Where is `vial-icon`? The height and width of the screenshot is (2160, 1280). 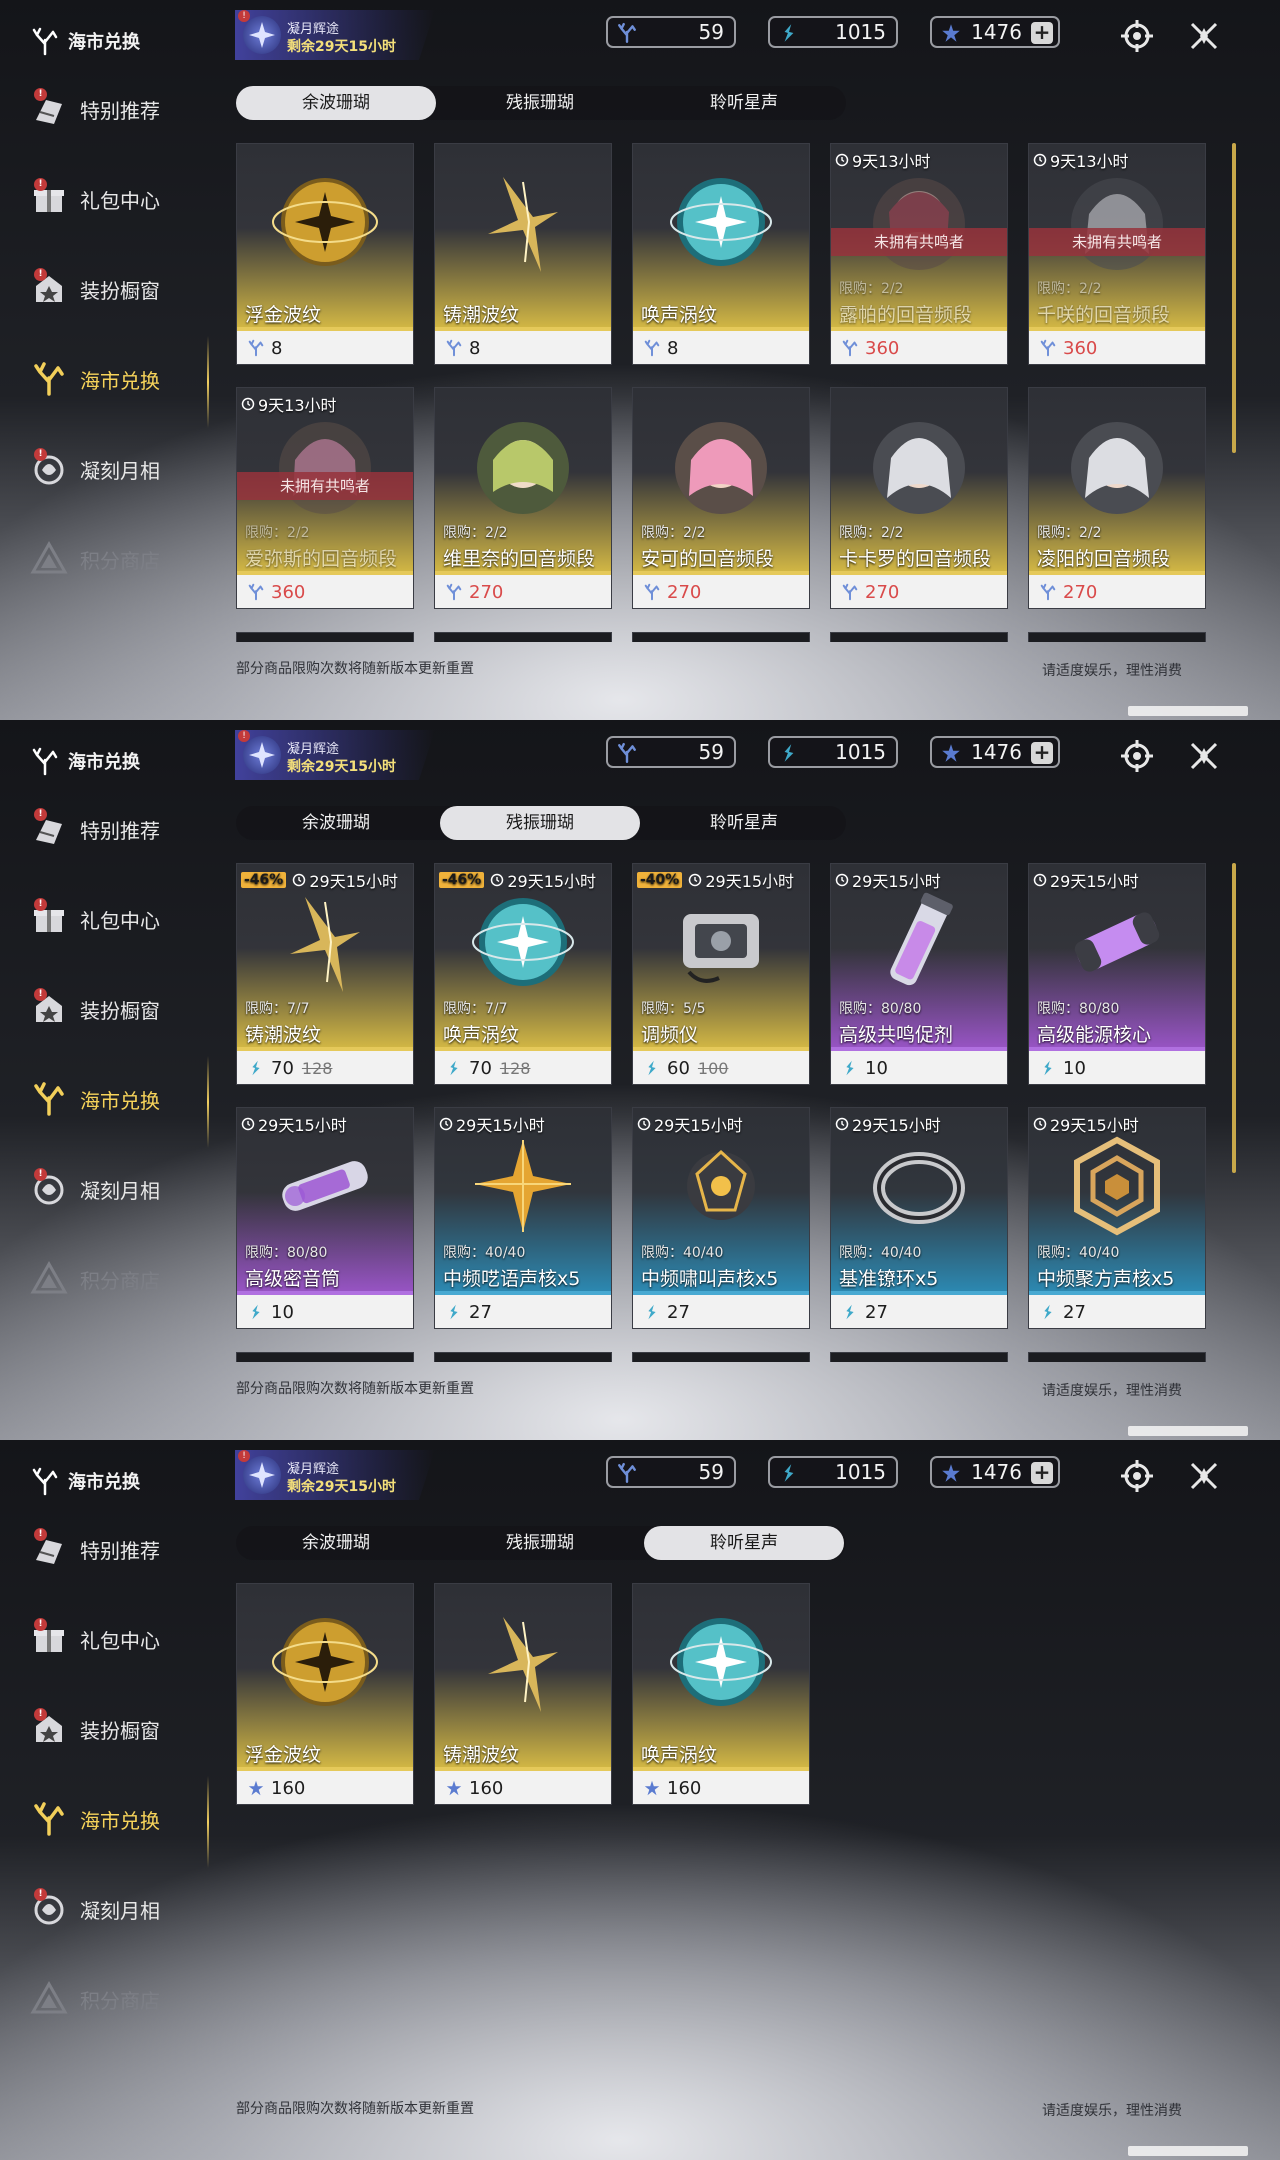 vial-icon is located at coordinates (919, 942).